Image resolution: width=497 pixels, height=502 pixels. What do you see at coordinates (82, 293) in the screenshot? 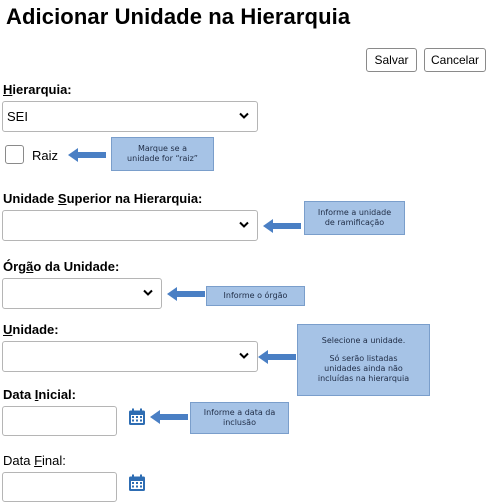
I see `orgao-select` at bounding box center [82, 293].